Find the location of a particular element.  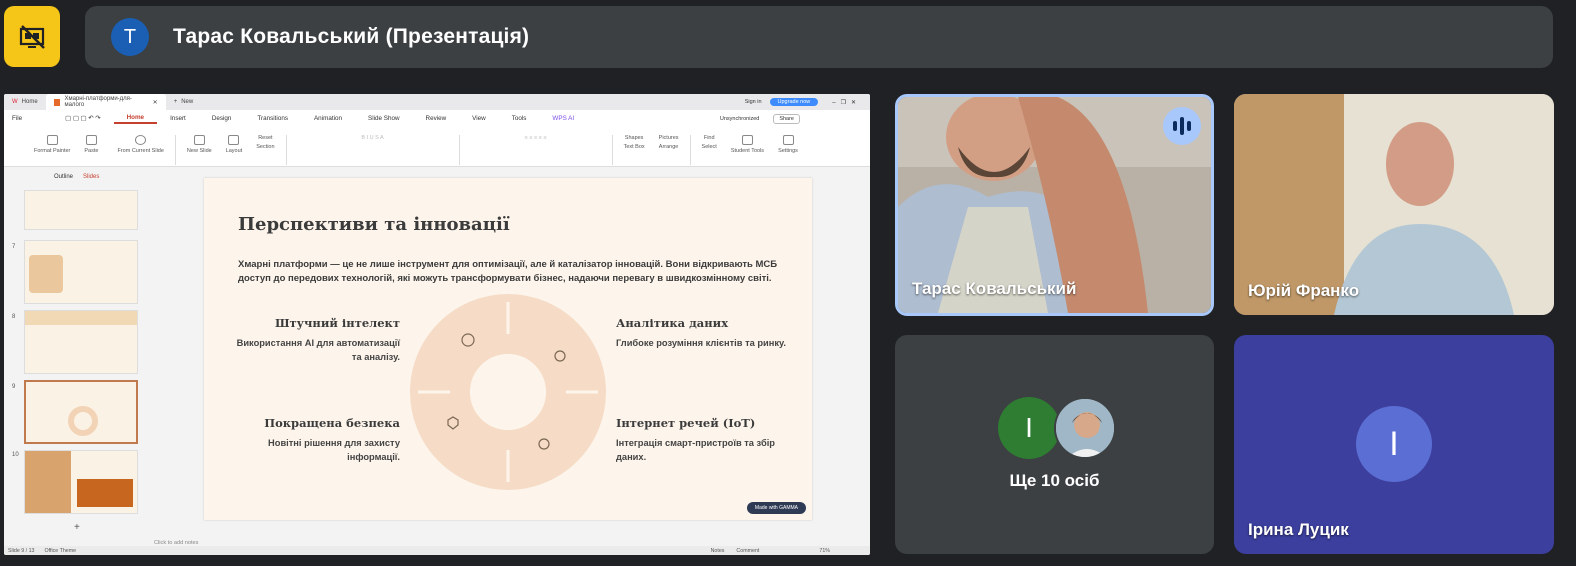

settings-icon is located at coordinates (788, 140).